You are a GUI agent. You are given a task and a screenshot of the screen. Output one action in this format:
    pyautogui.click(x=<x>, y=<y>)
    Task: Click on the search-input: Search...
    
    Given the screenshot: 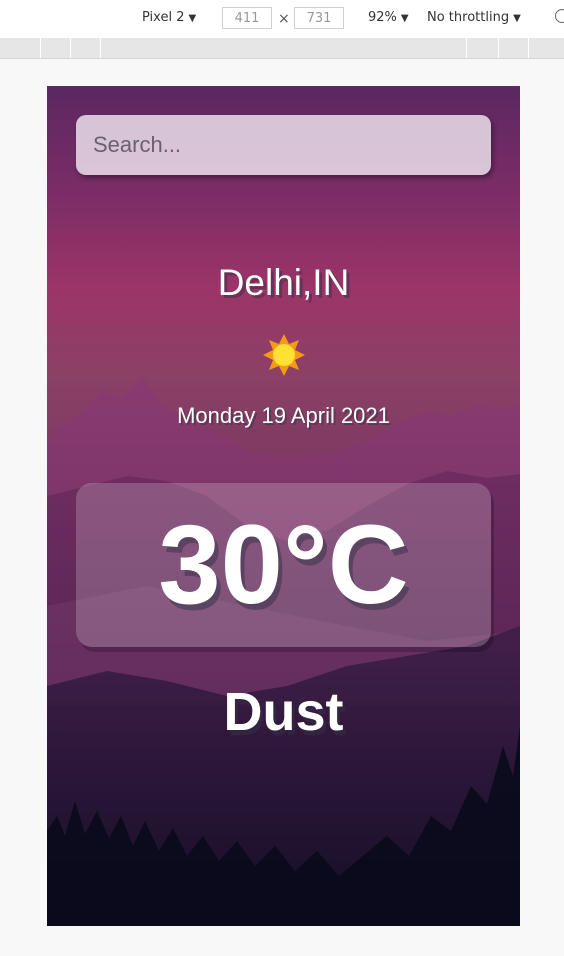 What is the action you would take?
    pyautogui.click(x=283, y=145)
    